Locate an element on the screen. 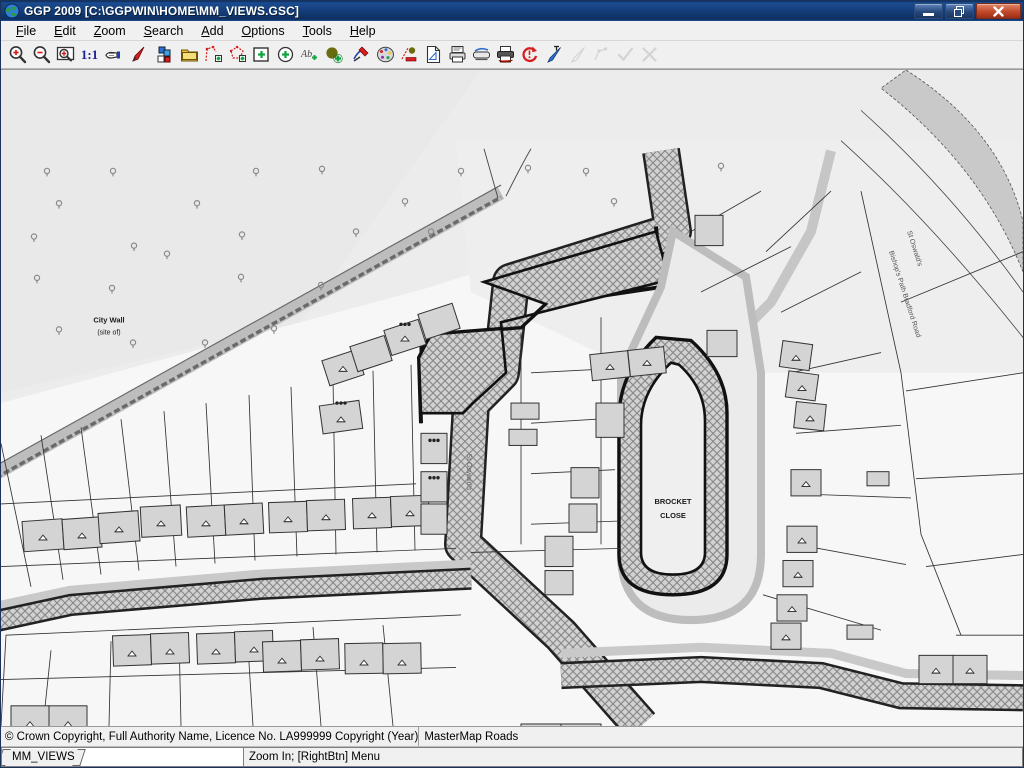  palette-icon is located at coordinates (385, 55).